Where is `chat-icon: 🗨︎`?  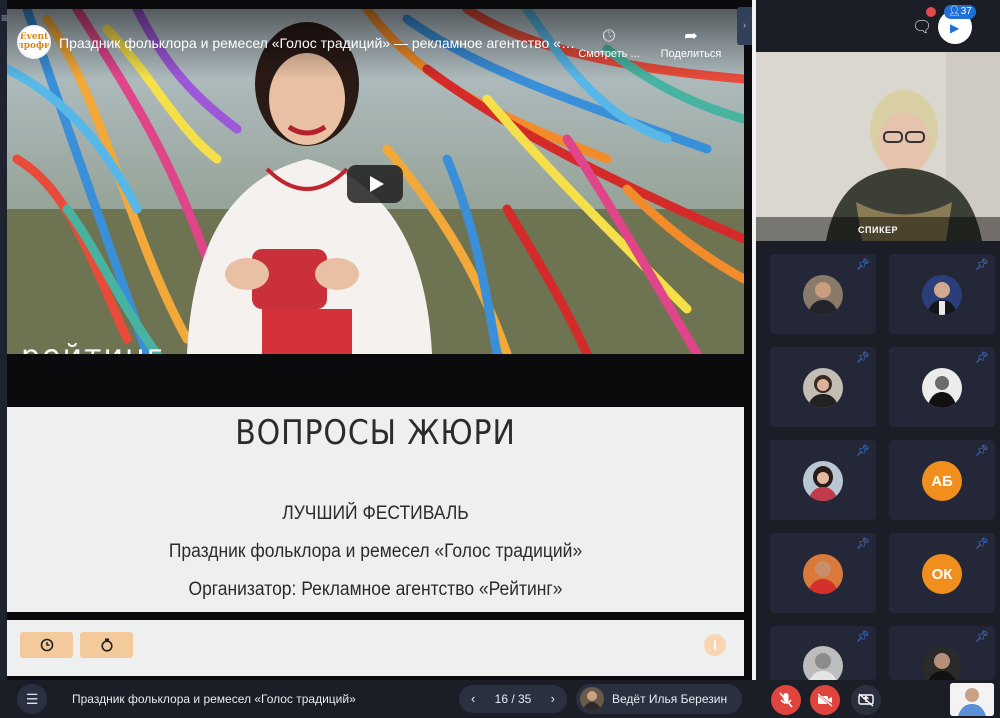
chat-icon: 🗨︎ is located at coordinates (922, 27).